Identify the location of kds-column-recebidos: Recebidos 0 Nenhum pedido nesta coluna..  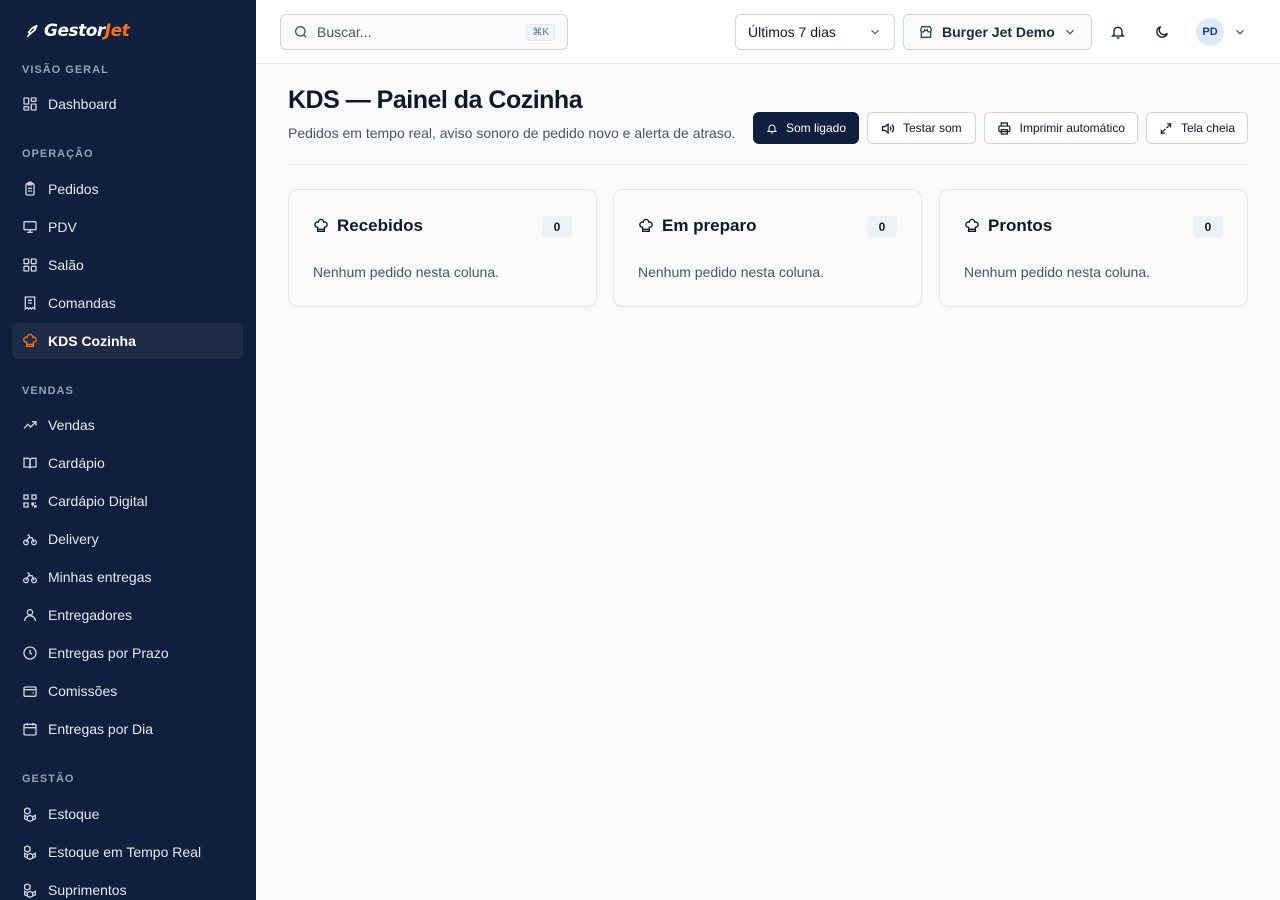
(442, 248).